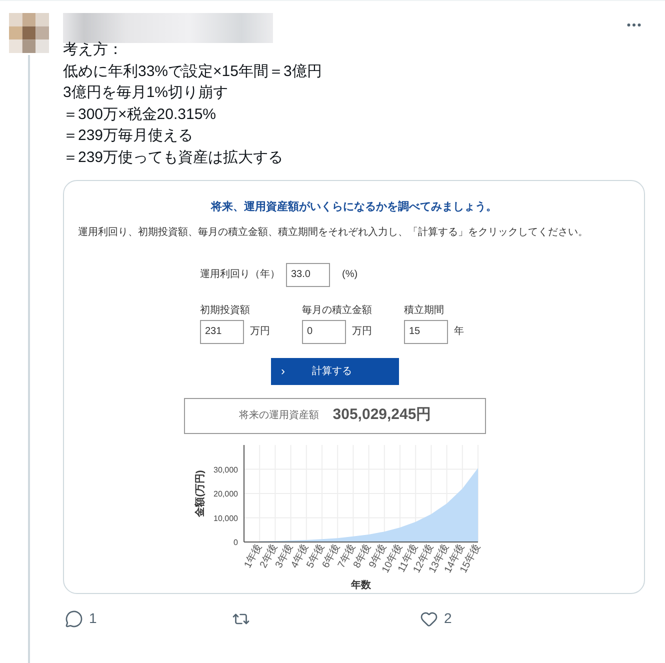  I want to click on result-label: 将来の運用資産額, so click(278, 415).